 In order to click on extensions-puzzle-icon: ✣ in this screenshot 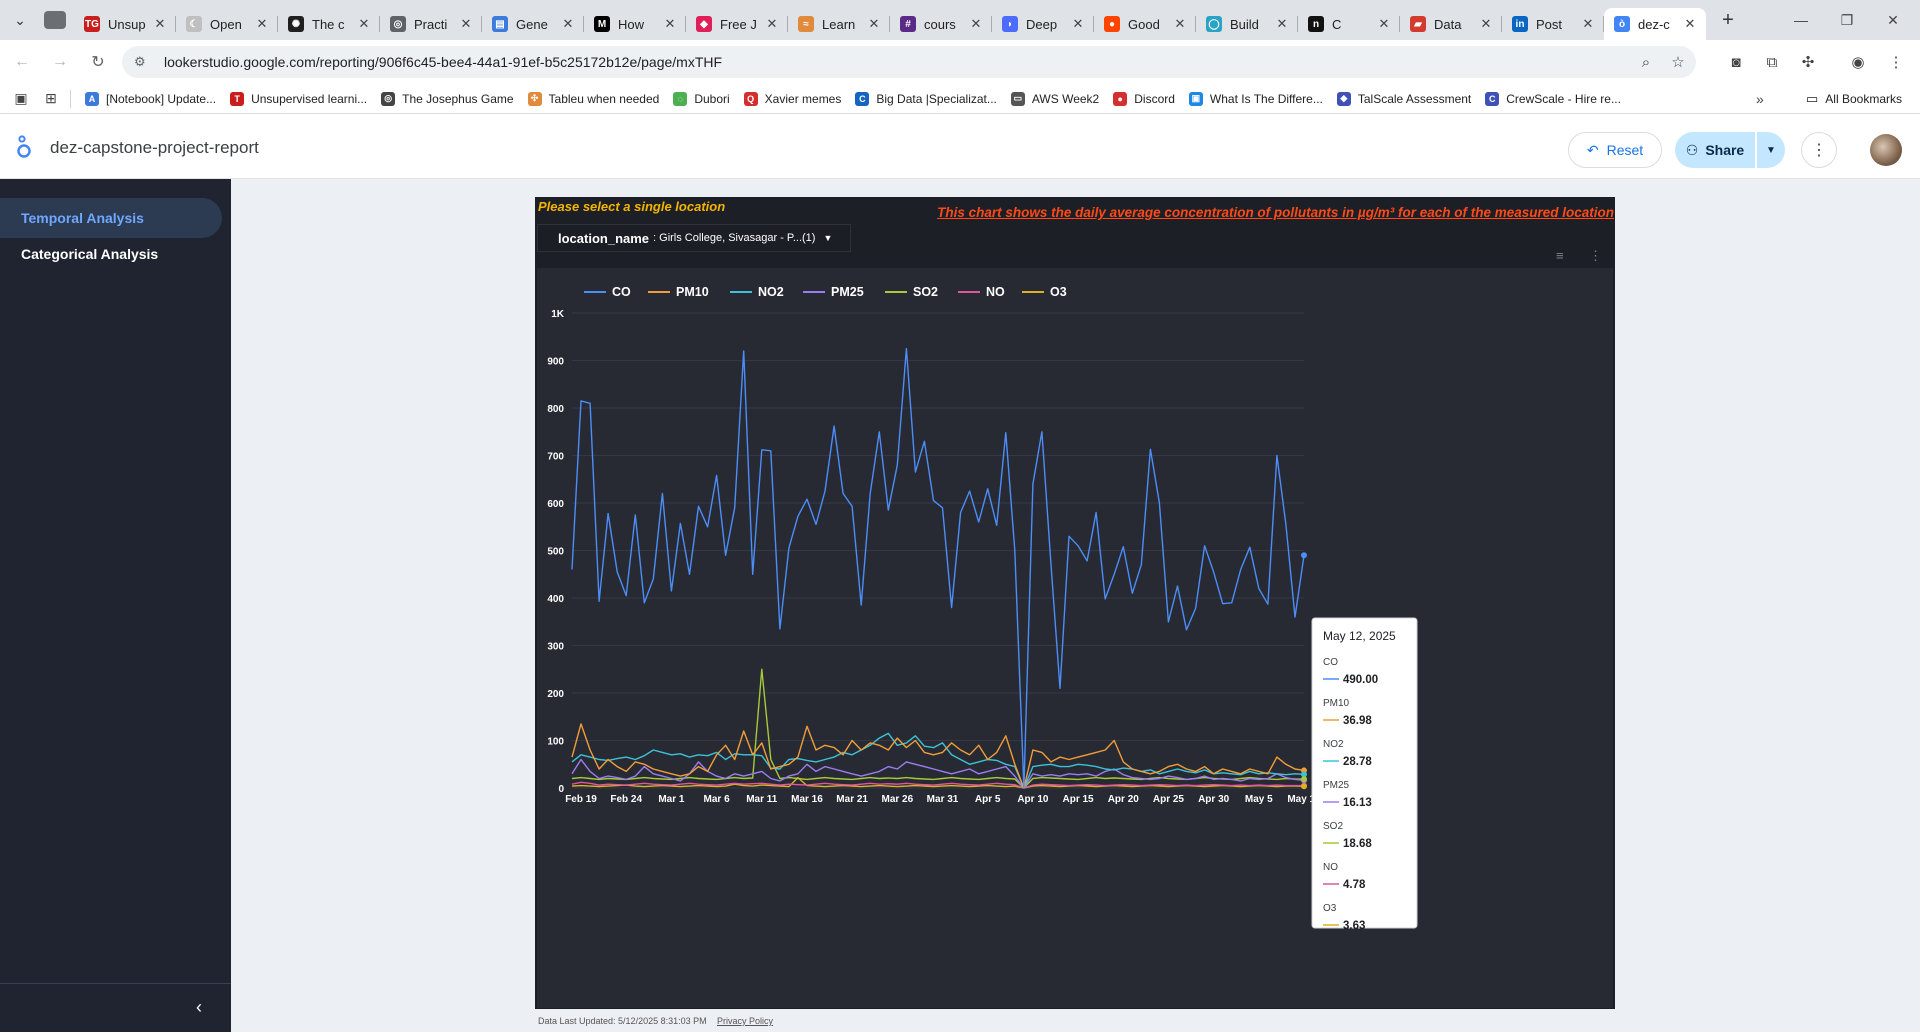, I will do `click(1808, 62)`.